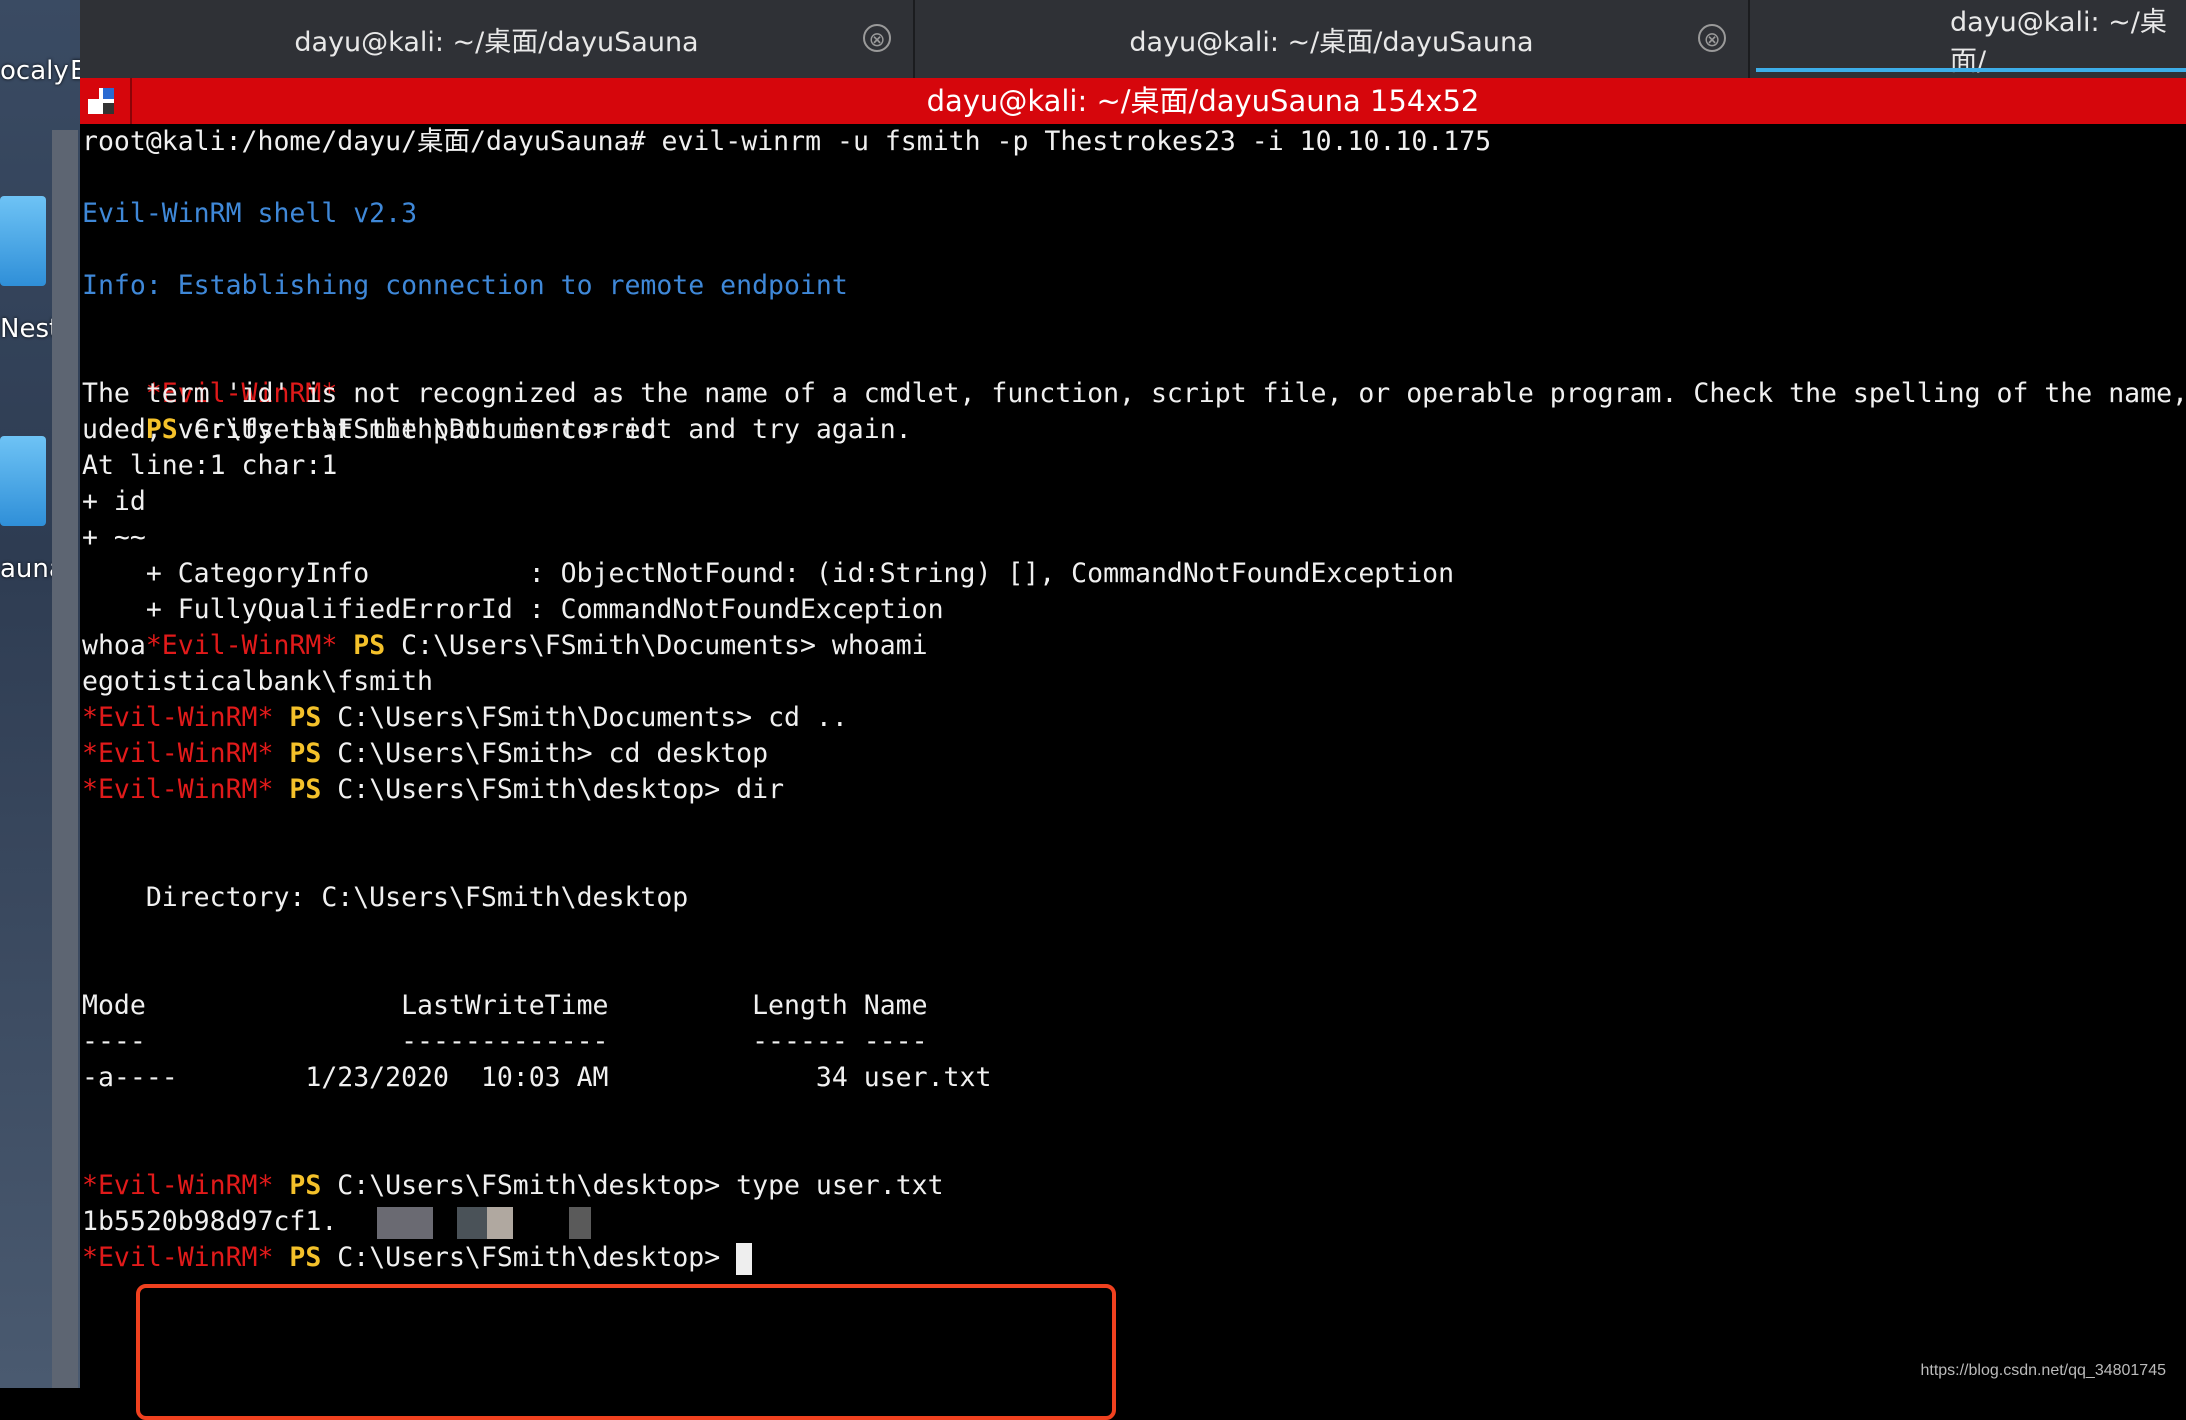 The image size is (2186, 1420). What do you see at coordinates (257, 681) in the screenshot?
I see `terminal-line: egotisticalbank\fsmith` at bounding box center [257, 681].